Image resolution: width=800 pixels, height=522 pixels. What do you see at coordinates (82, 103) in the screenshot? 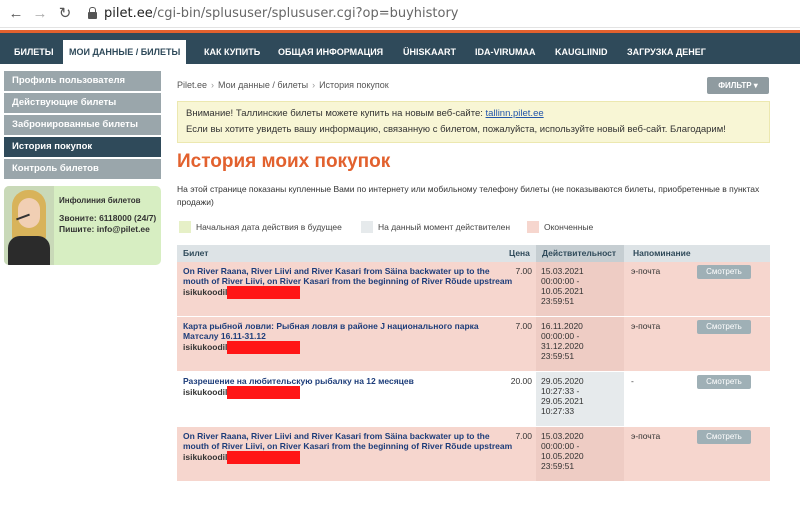
I see `sidebar-item-valid-tickets: Действующие билеты` at bounding box center [82, 103].